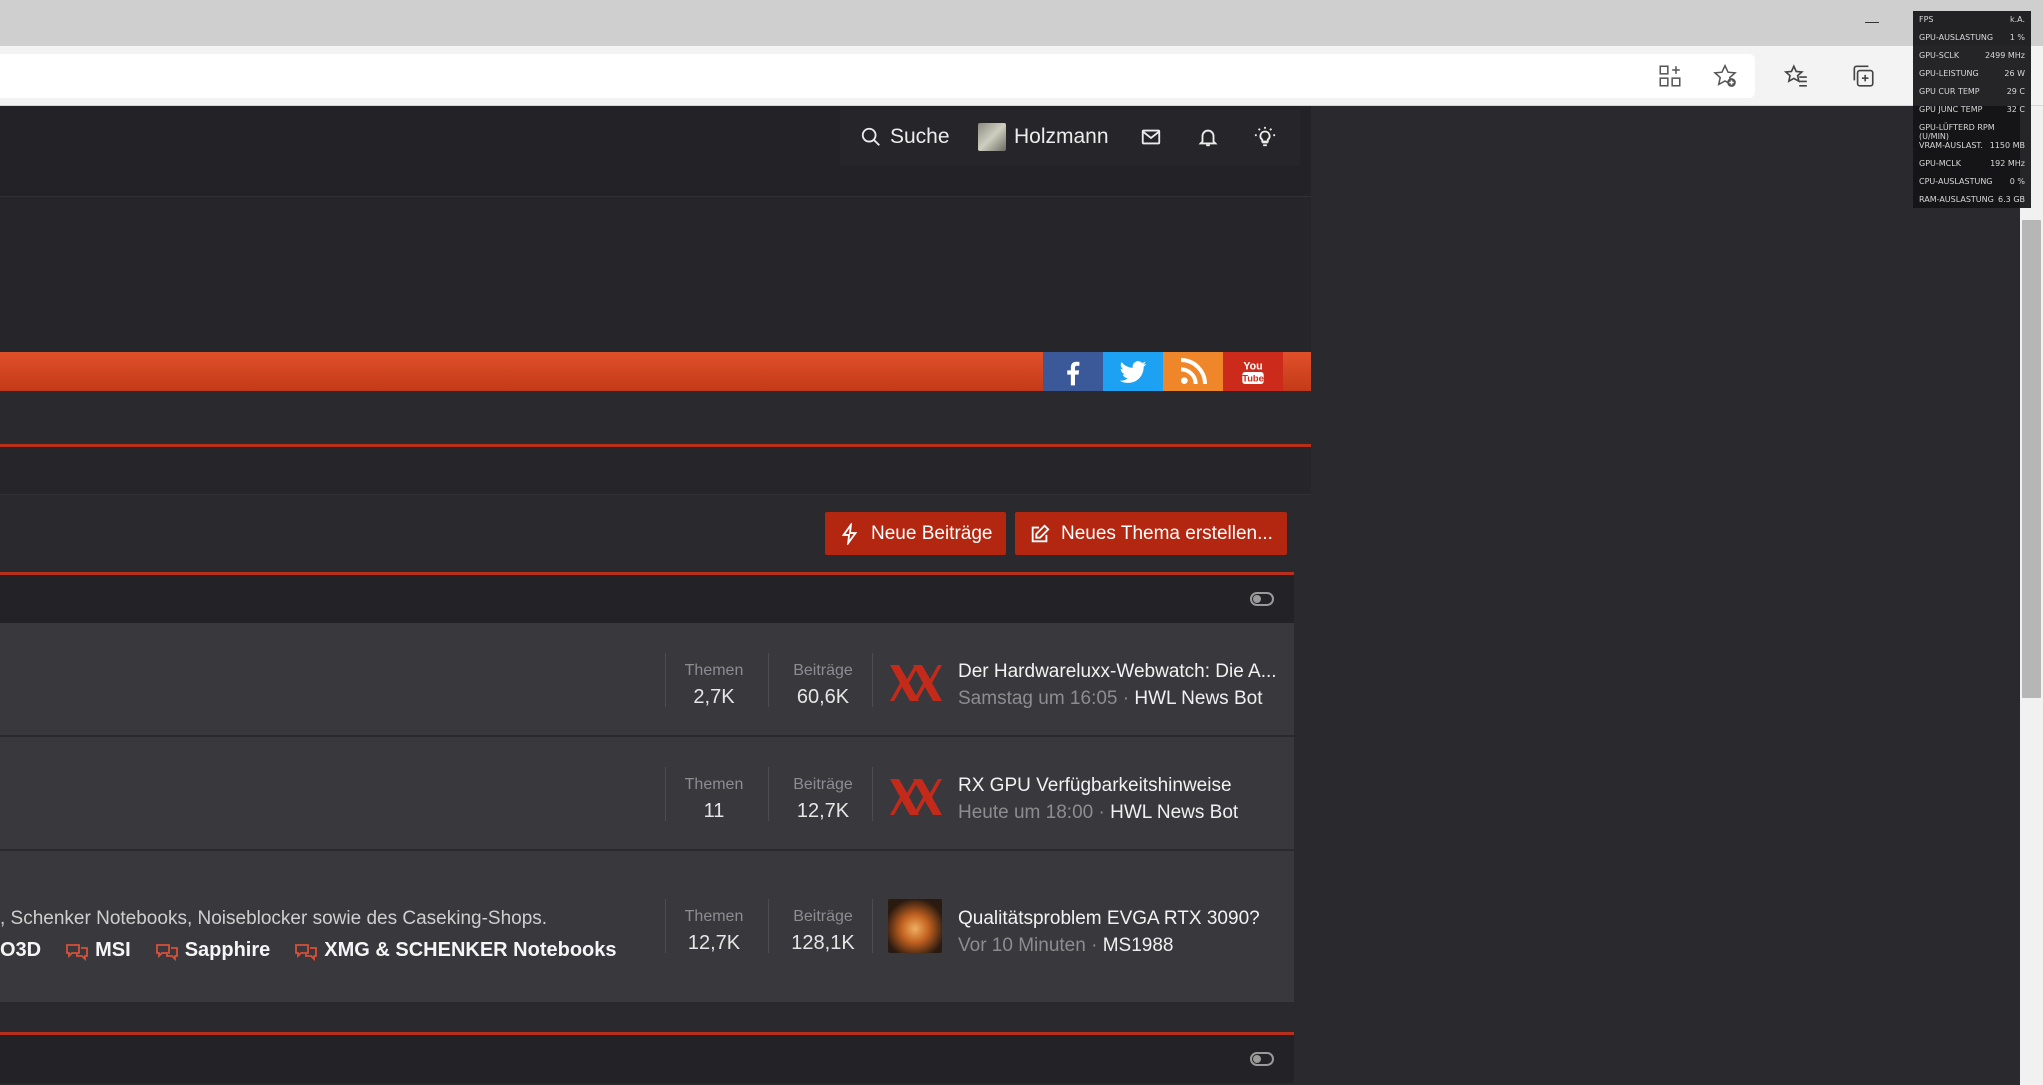  What do you see at coordinates (1796, 76) in the screenshot?
I see `favorites-icon` at bounding box center [1796, 76].